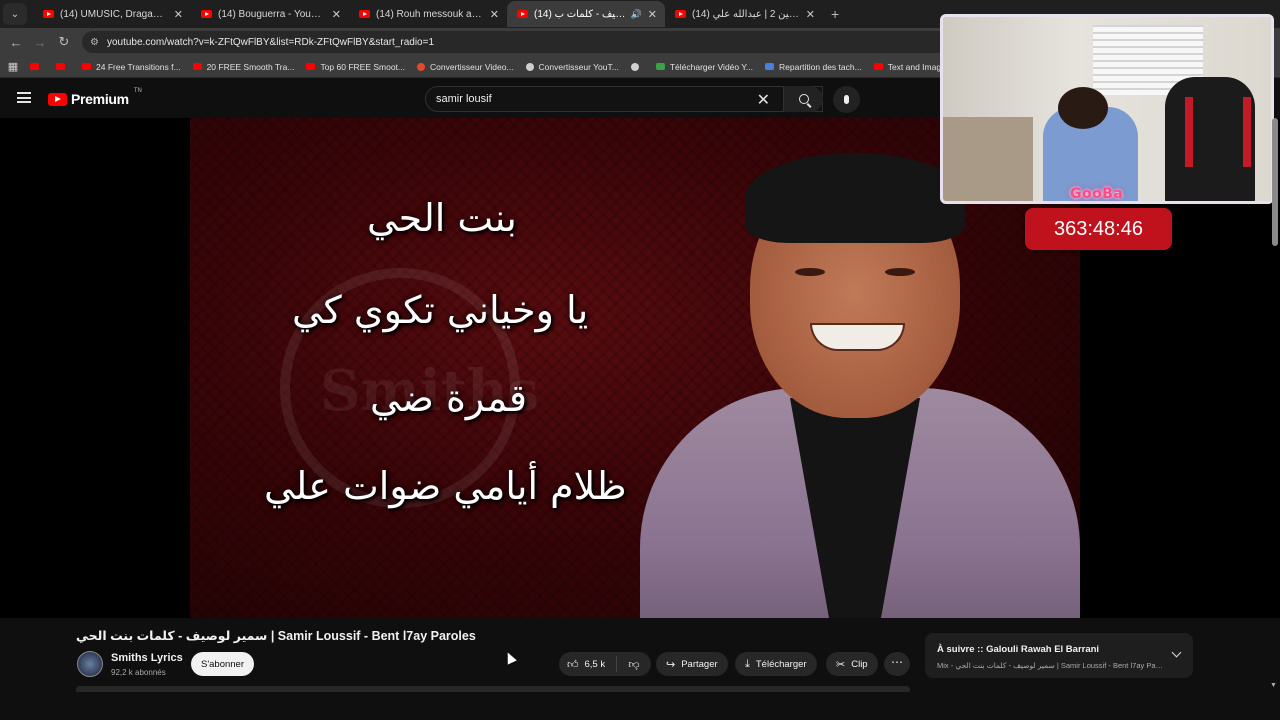  What do you see at coordinates (747, 663) in the screenshot?
I see `download-icon: ⤓` at bounding box center [747, 663].